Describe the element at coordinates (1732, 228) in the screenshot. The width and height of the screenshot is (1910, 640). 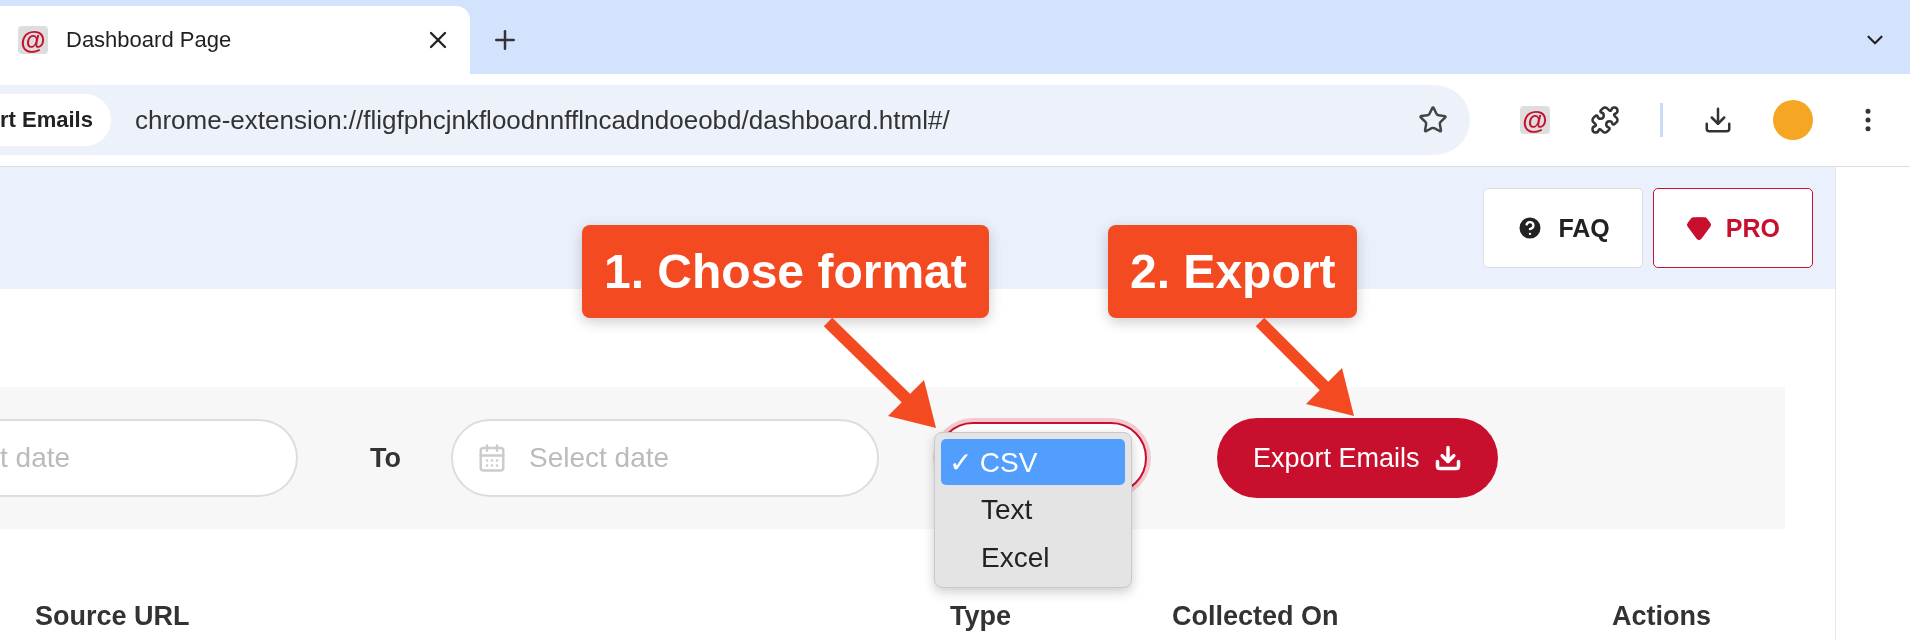
I see `pro-button: PRO` at that location.